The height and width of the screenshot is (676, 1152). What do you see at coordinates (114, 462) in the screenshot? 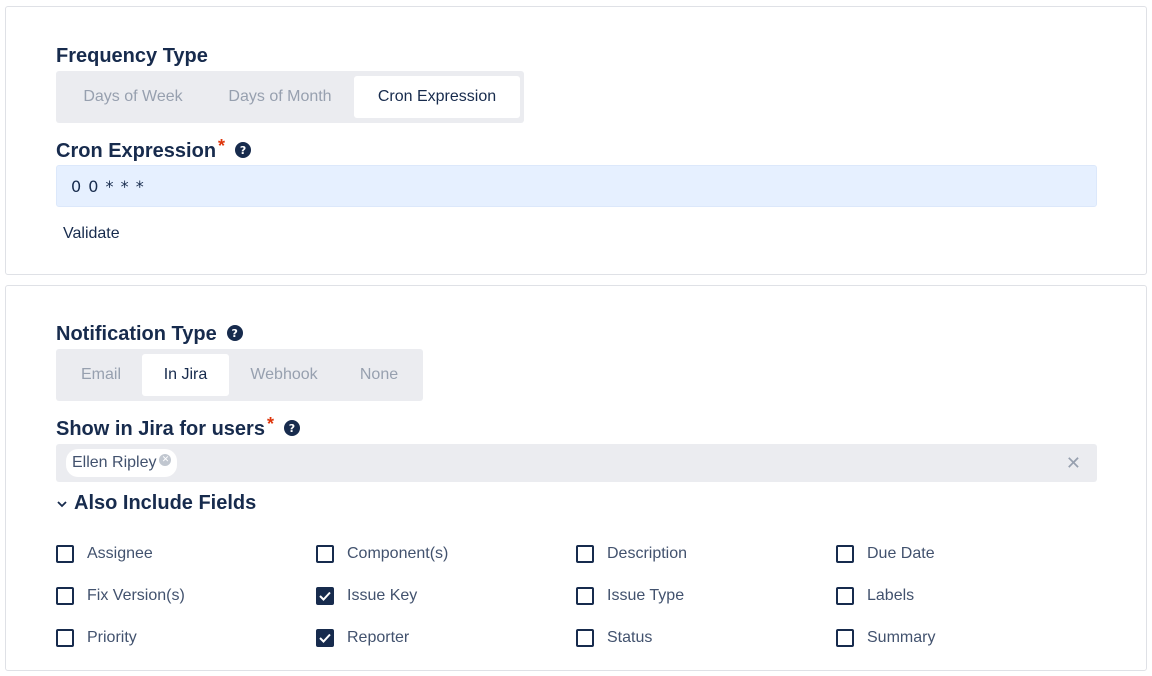
I see `user-chip-label: Ellen Ripley` at bounding box center [114, 462].